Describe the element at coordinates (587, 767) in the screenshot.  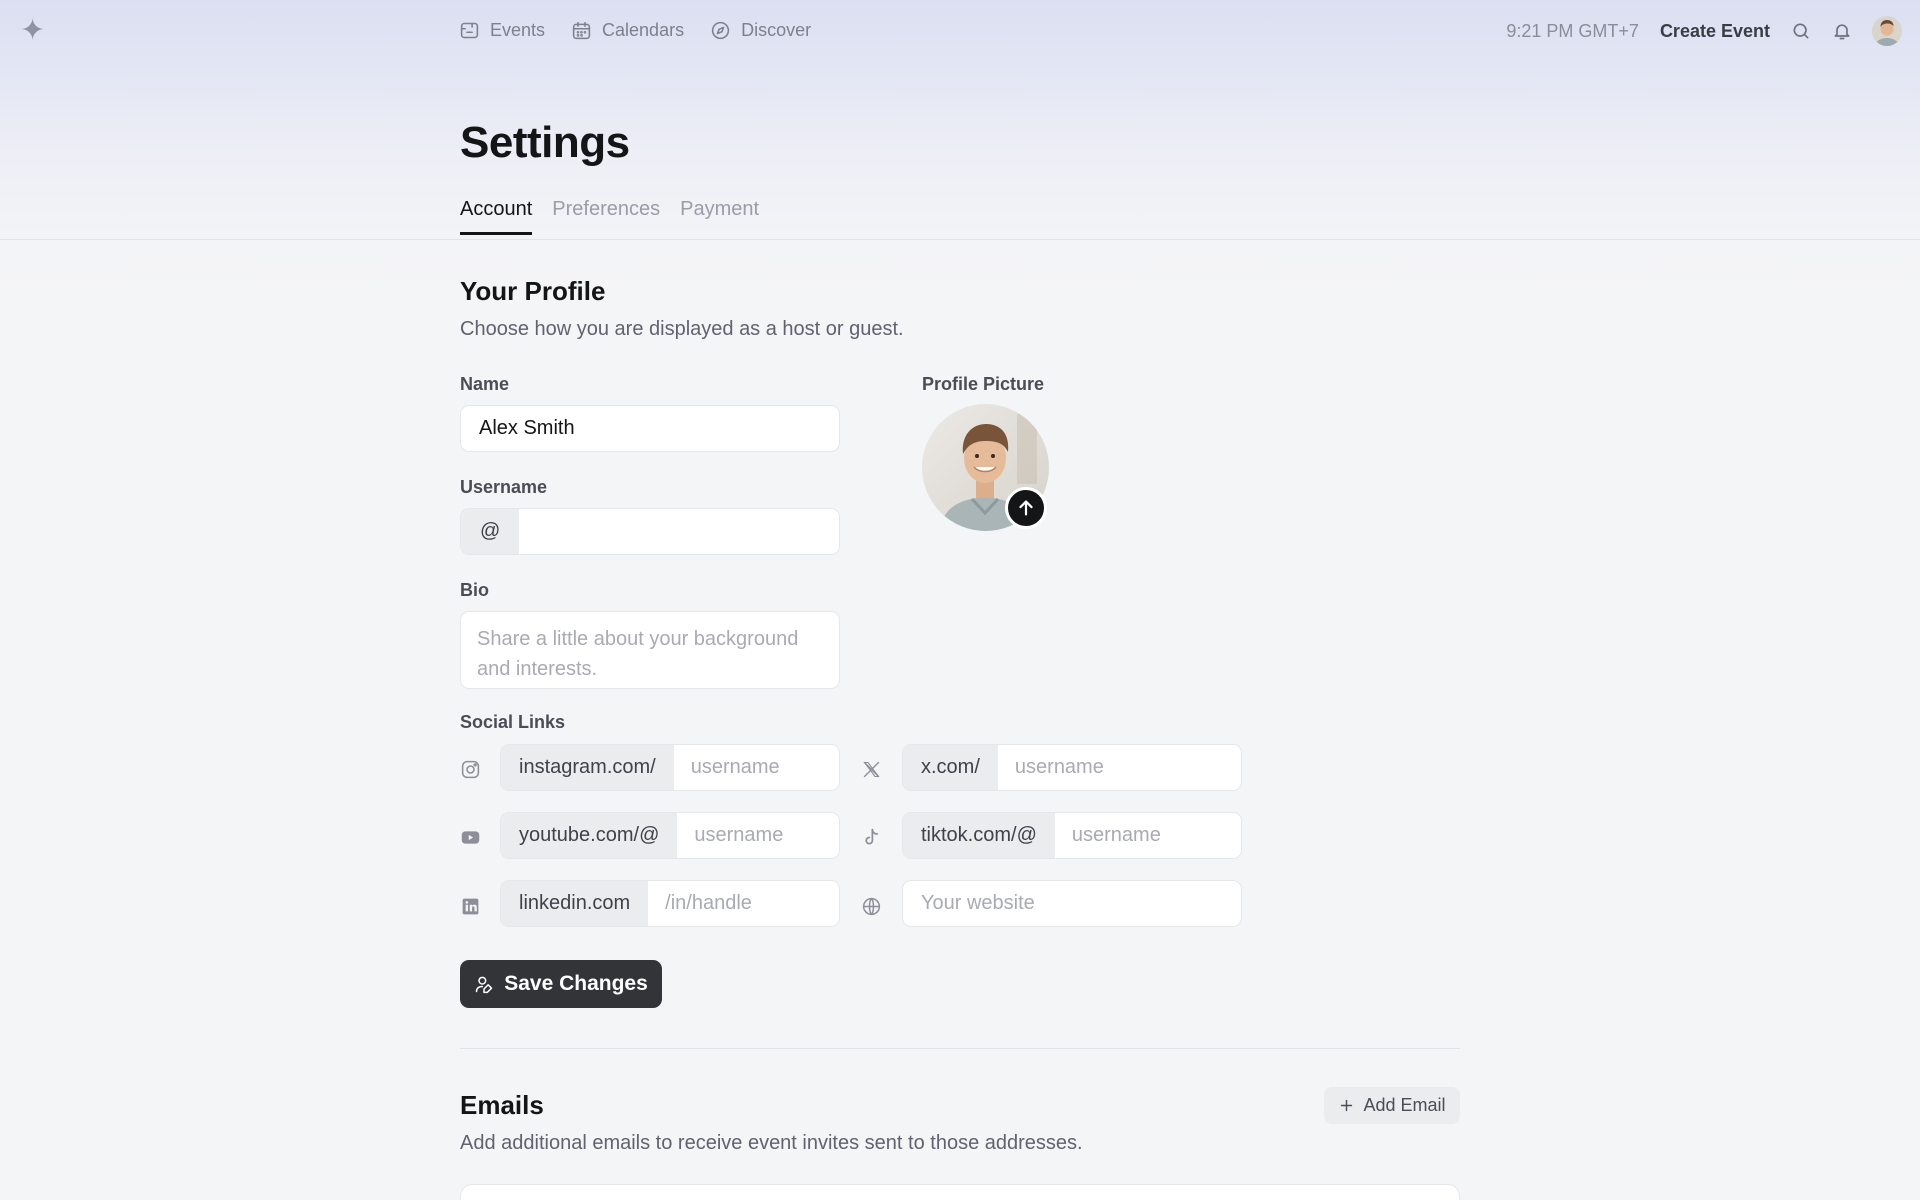
I see `instagram-prefix: instagram.com/` at that location.